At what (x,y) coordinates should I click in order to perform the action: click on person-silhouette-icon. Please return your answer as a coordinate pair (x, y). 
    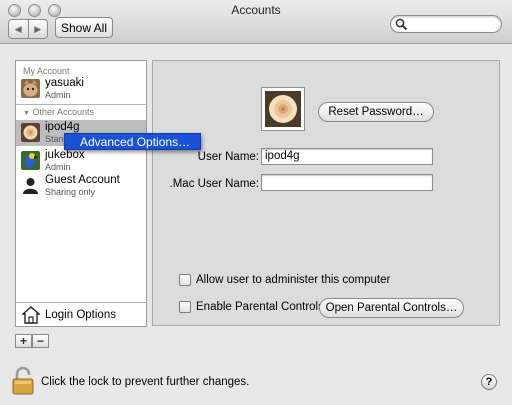
    Looking at the image, I should click on (30, 186).